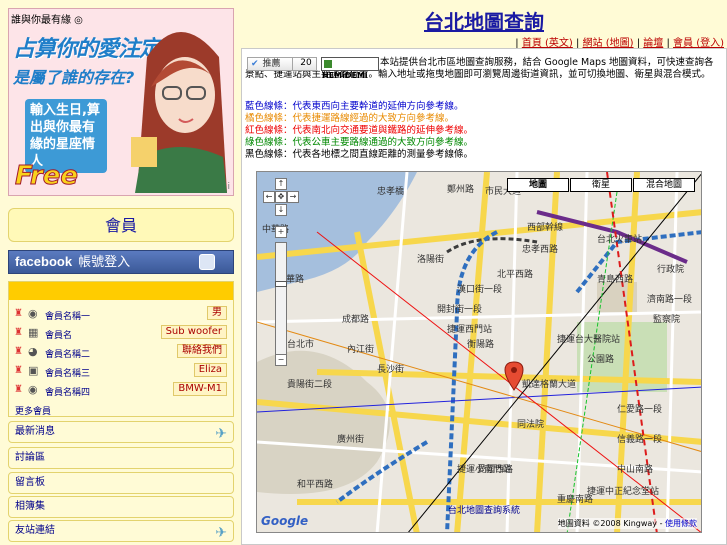 This screenshot has width=727, height=545. I want to click on user-row: ♜ ▣ 會員名稱三 Eliza, so click(121, 369).